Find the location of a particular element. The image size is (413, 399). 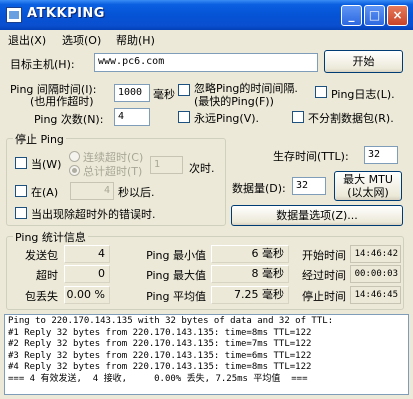

menu-help: 帮助(H) is located at coordinates (135, 40).